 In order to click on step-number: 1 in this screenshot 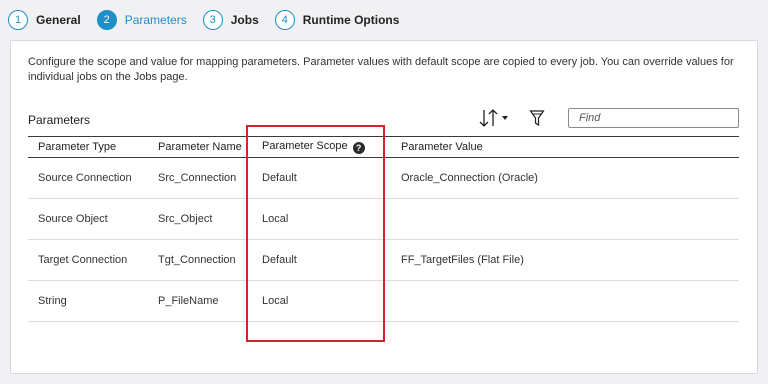, I will do `click(18, 20)`.